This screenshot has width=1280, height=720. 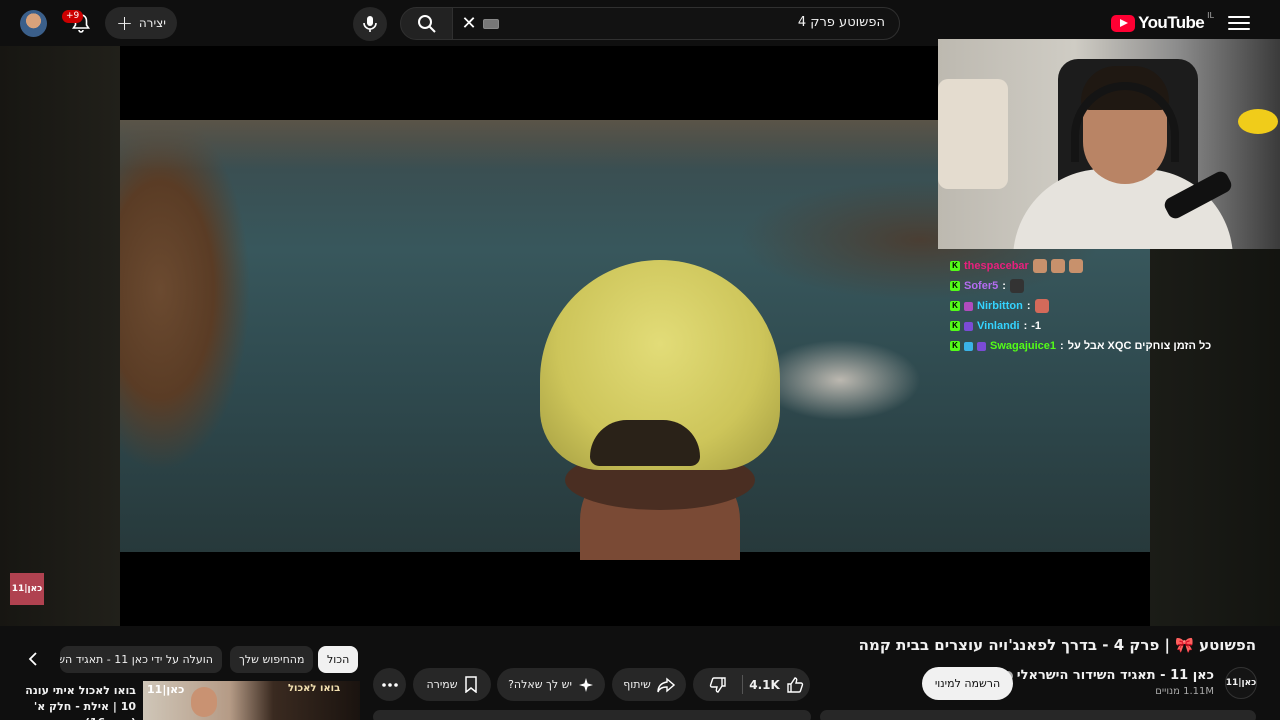 I want to click on streamer, so click(x=1119, y=156).